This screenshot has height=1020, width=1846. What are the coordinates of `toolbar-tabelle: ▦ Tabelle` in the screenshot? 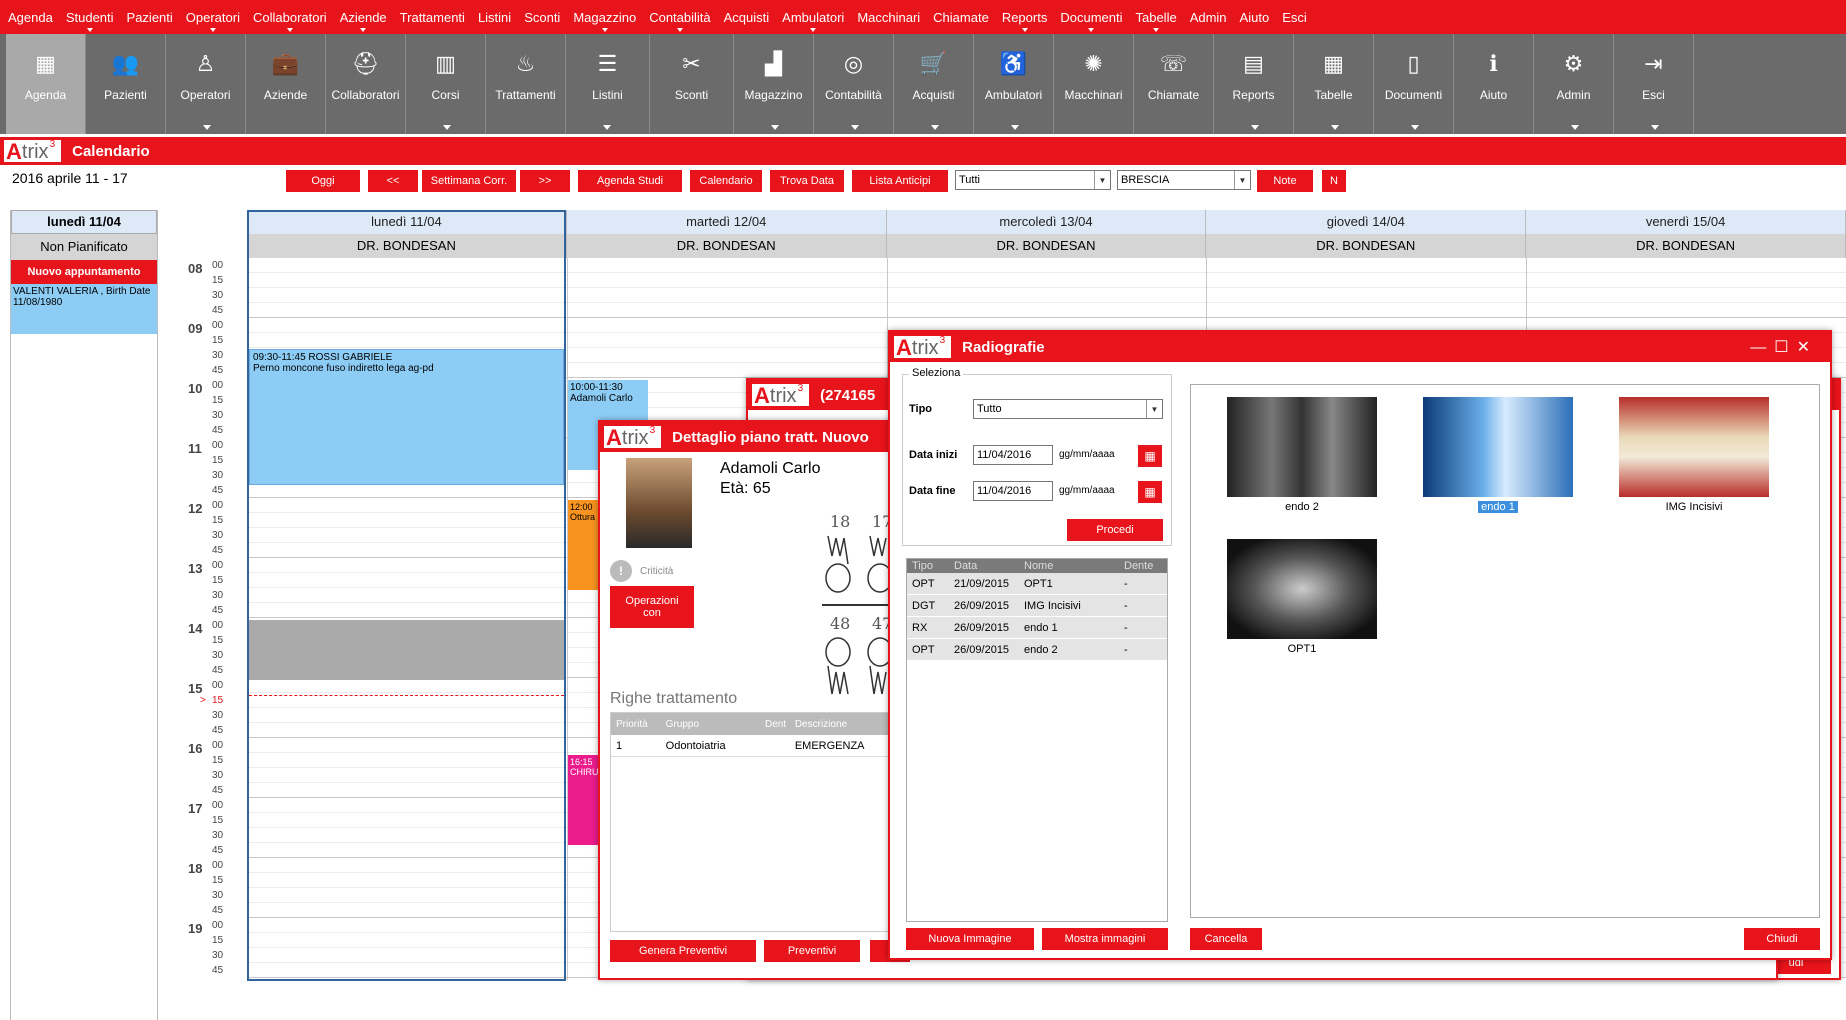 It's located at (1334, 84).